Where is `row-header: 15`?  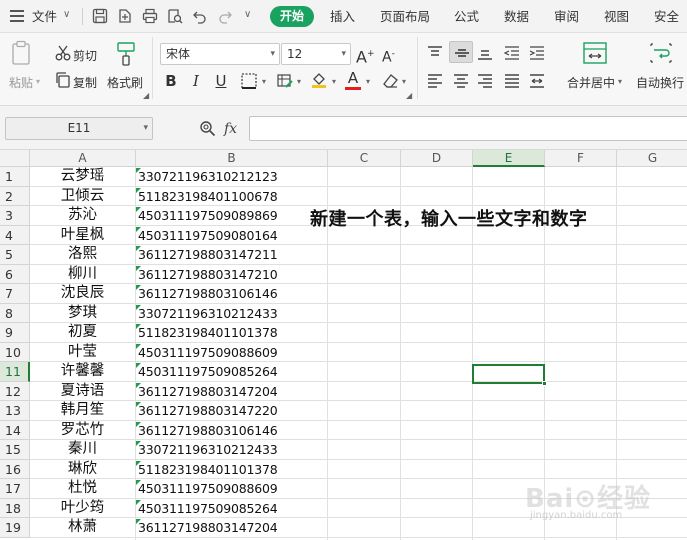
row-header: 15 is located at coordinates (15, 450).